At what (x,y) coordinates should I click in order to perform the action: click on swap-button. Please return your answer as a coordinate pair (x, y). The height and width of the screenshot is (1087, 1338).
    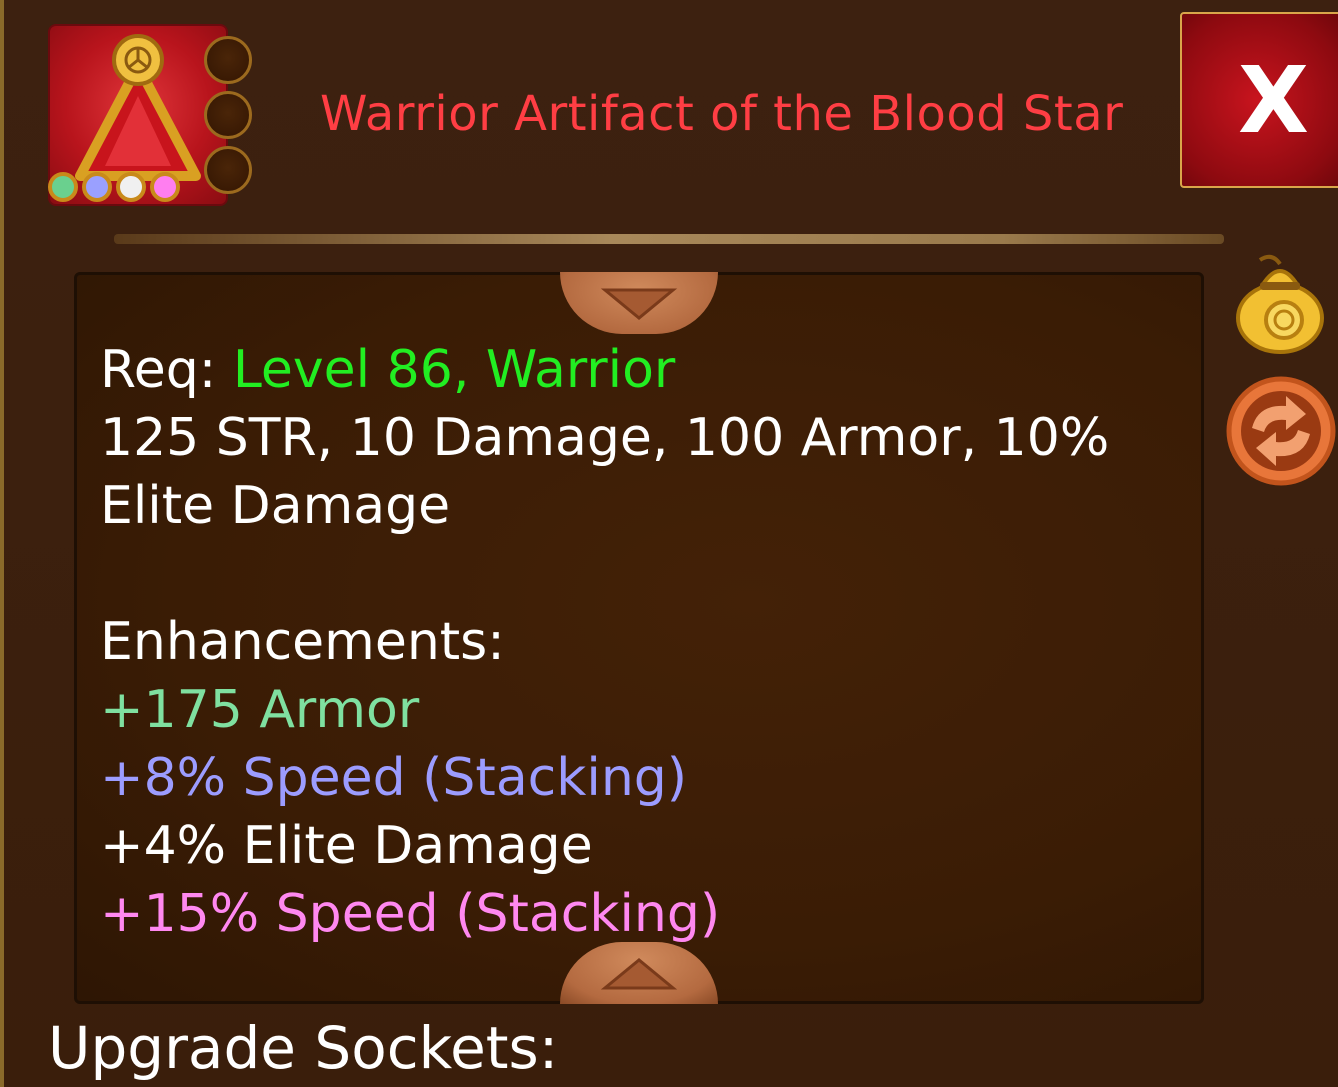
    Looking at the image, I should click on (1281, 433).